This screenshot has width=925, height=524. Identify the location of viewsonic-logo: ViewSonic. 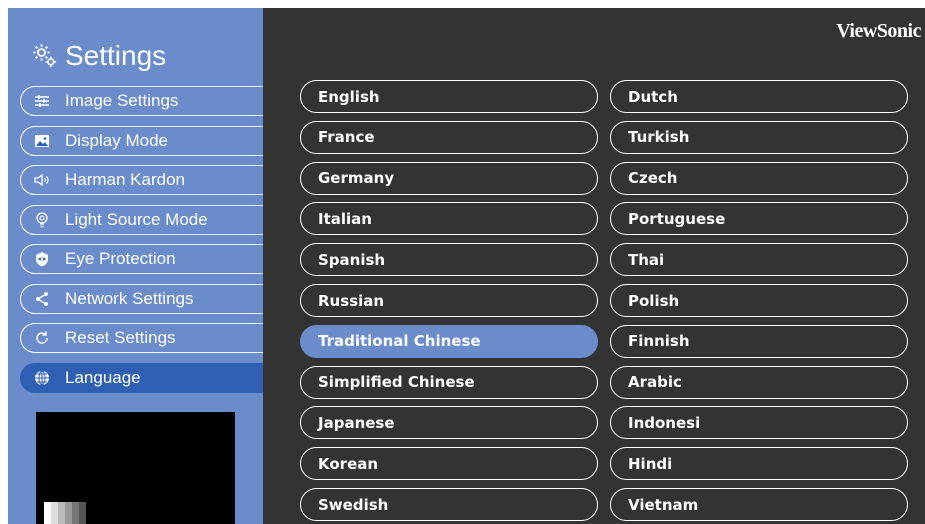
(878, 31).